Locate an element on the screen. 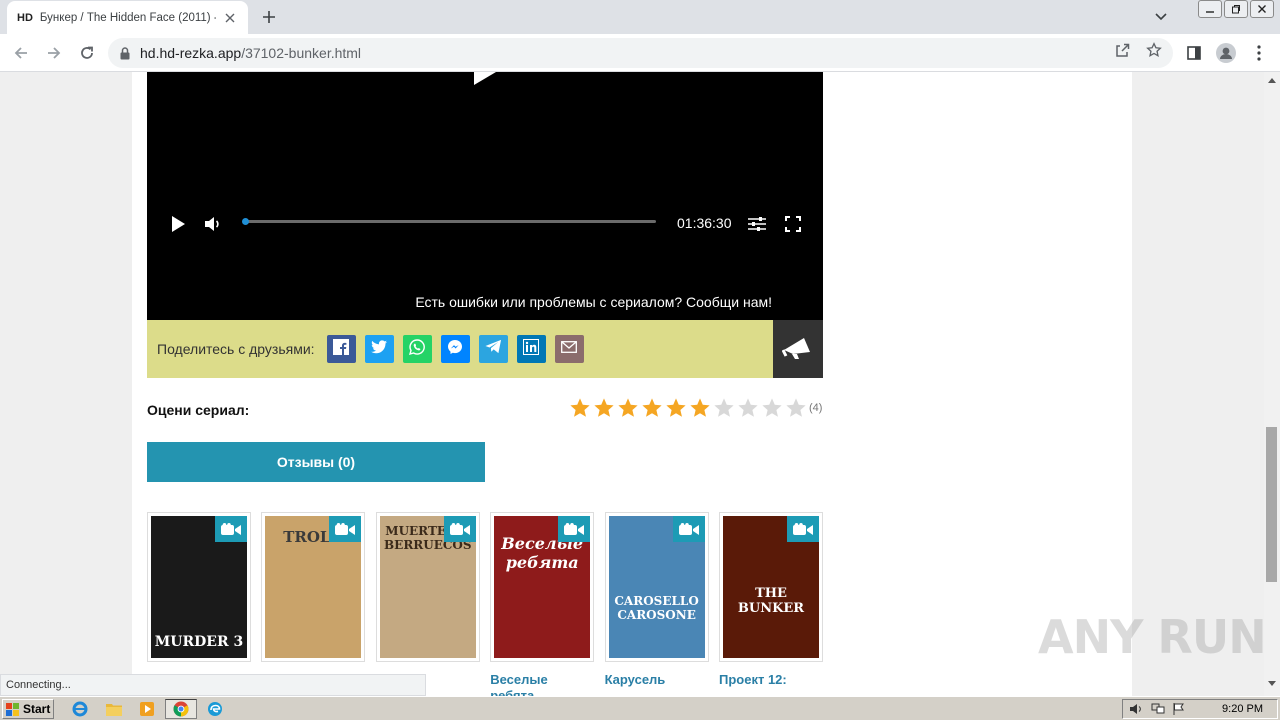 The image size is (1280, 720). mail-icon is located at coordinates (569, 349).